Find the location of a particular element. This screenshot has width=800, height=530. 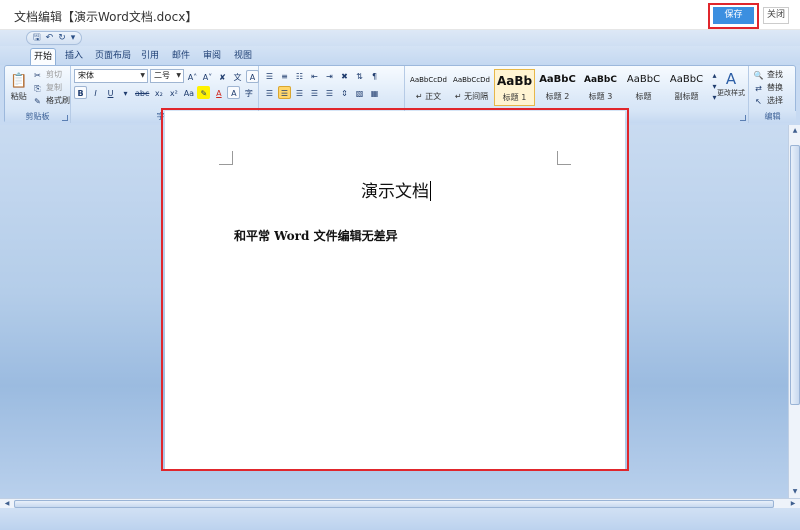

style-title: AaBbC 标题 is located at coordinates (643, 87).